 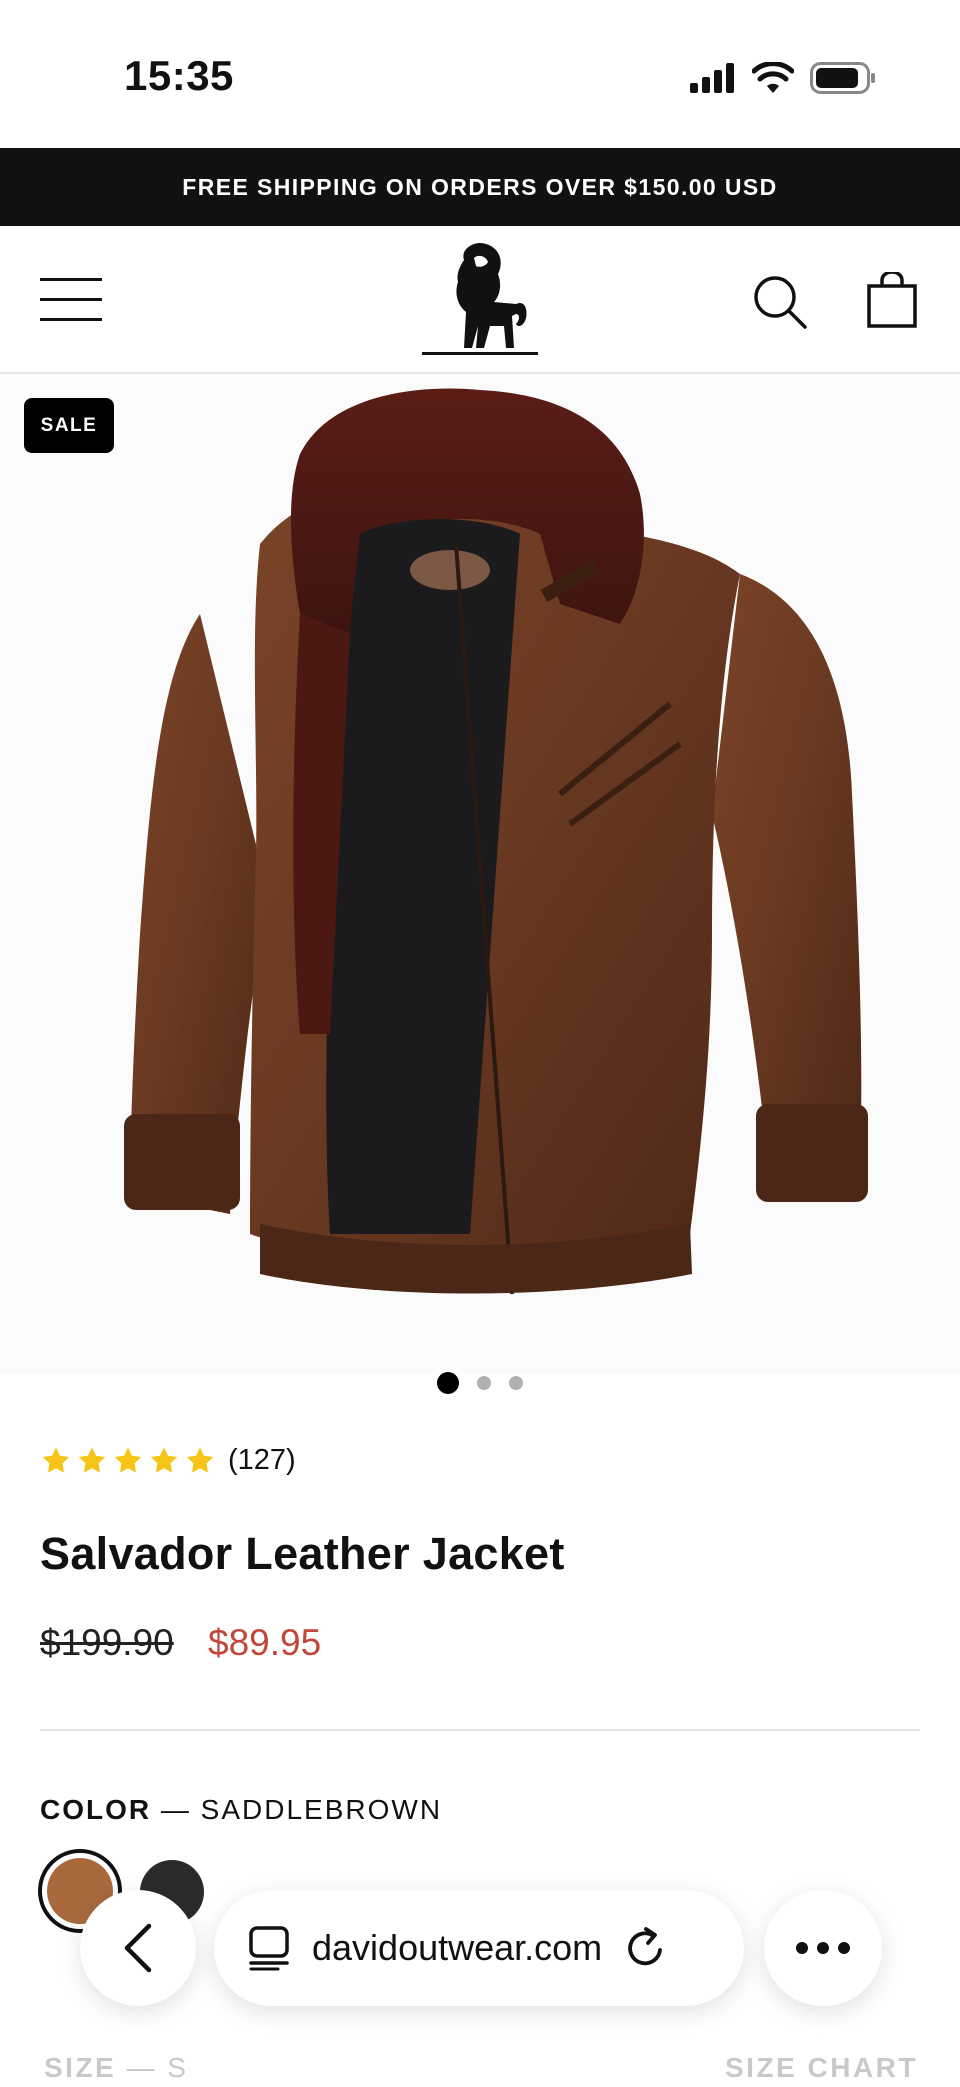 I want to click on color-label: COLOR, so click(x=96, y=1809).